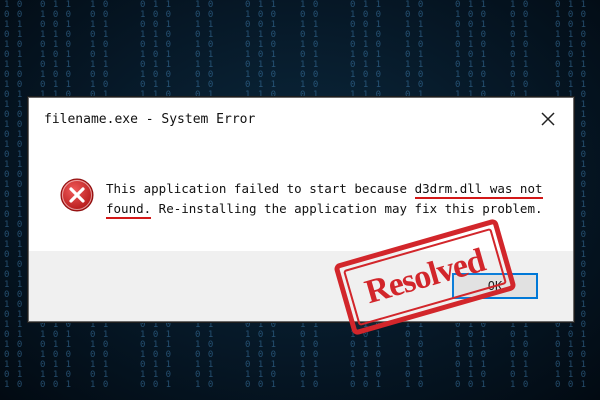 This screenshot has width=600, height=400. Describe the element at coordinates (260, 188) in the screenshot. I see `message-text: This application failed to start because` at that location.